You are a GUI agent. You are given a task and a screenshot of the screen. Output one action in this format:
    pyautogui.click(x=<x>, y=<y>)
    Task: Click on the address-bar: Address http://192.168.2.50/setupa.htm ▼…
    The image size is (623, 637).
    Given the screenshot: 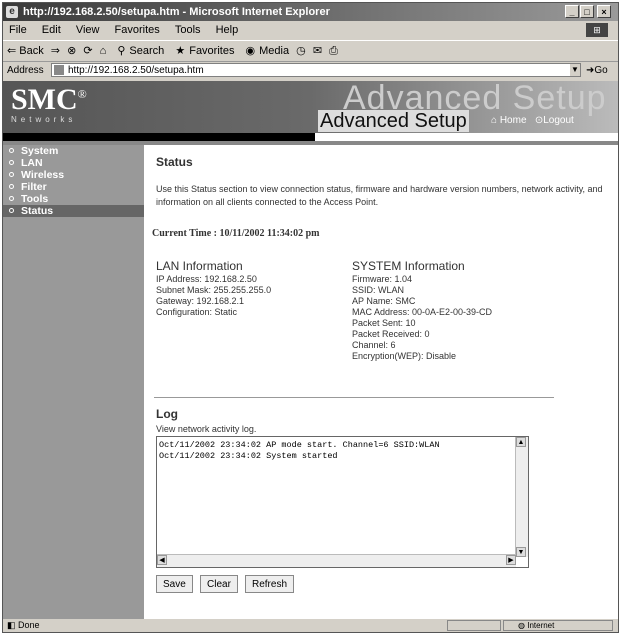 What is the action you would take?
    pyautogui.click(x=310, y=70)
    